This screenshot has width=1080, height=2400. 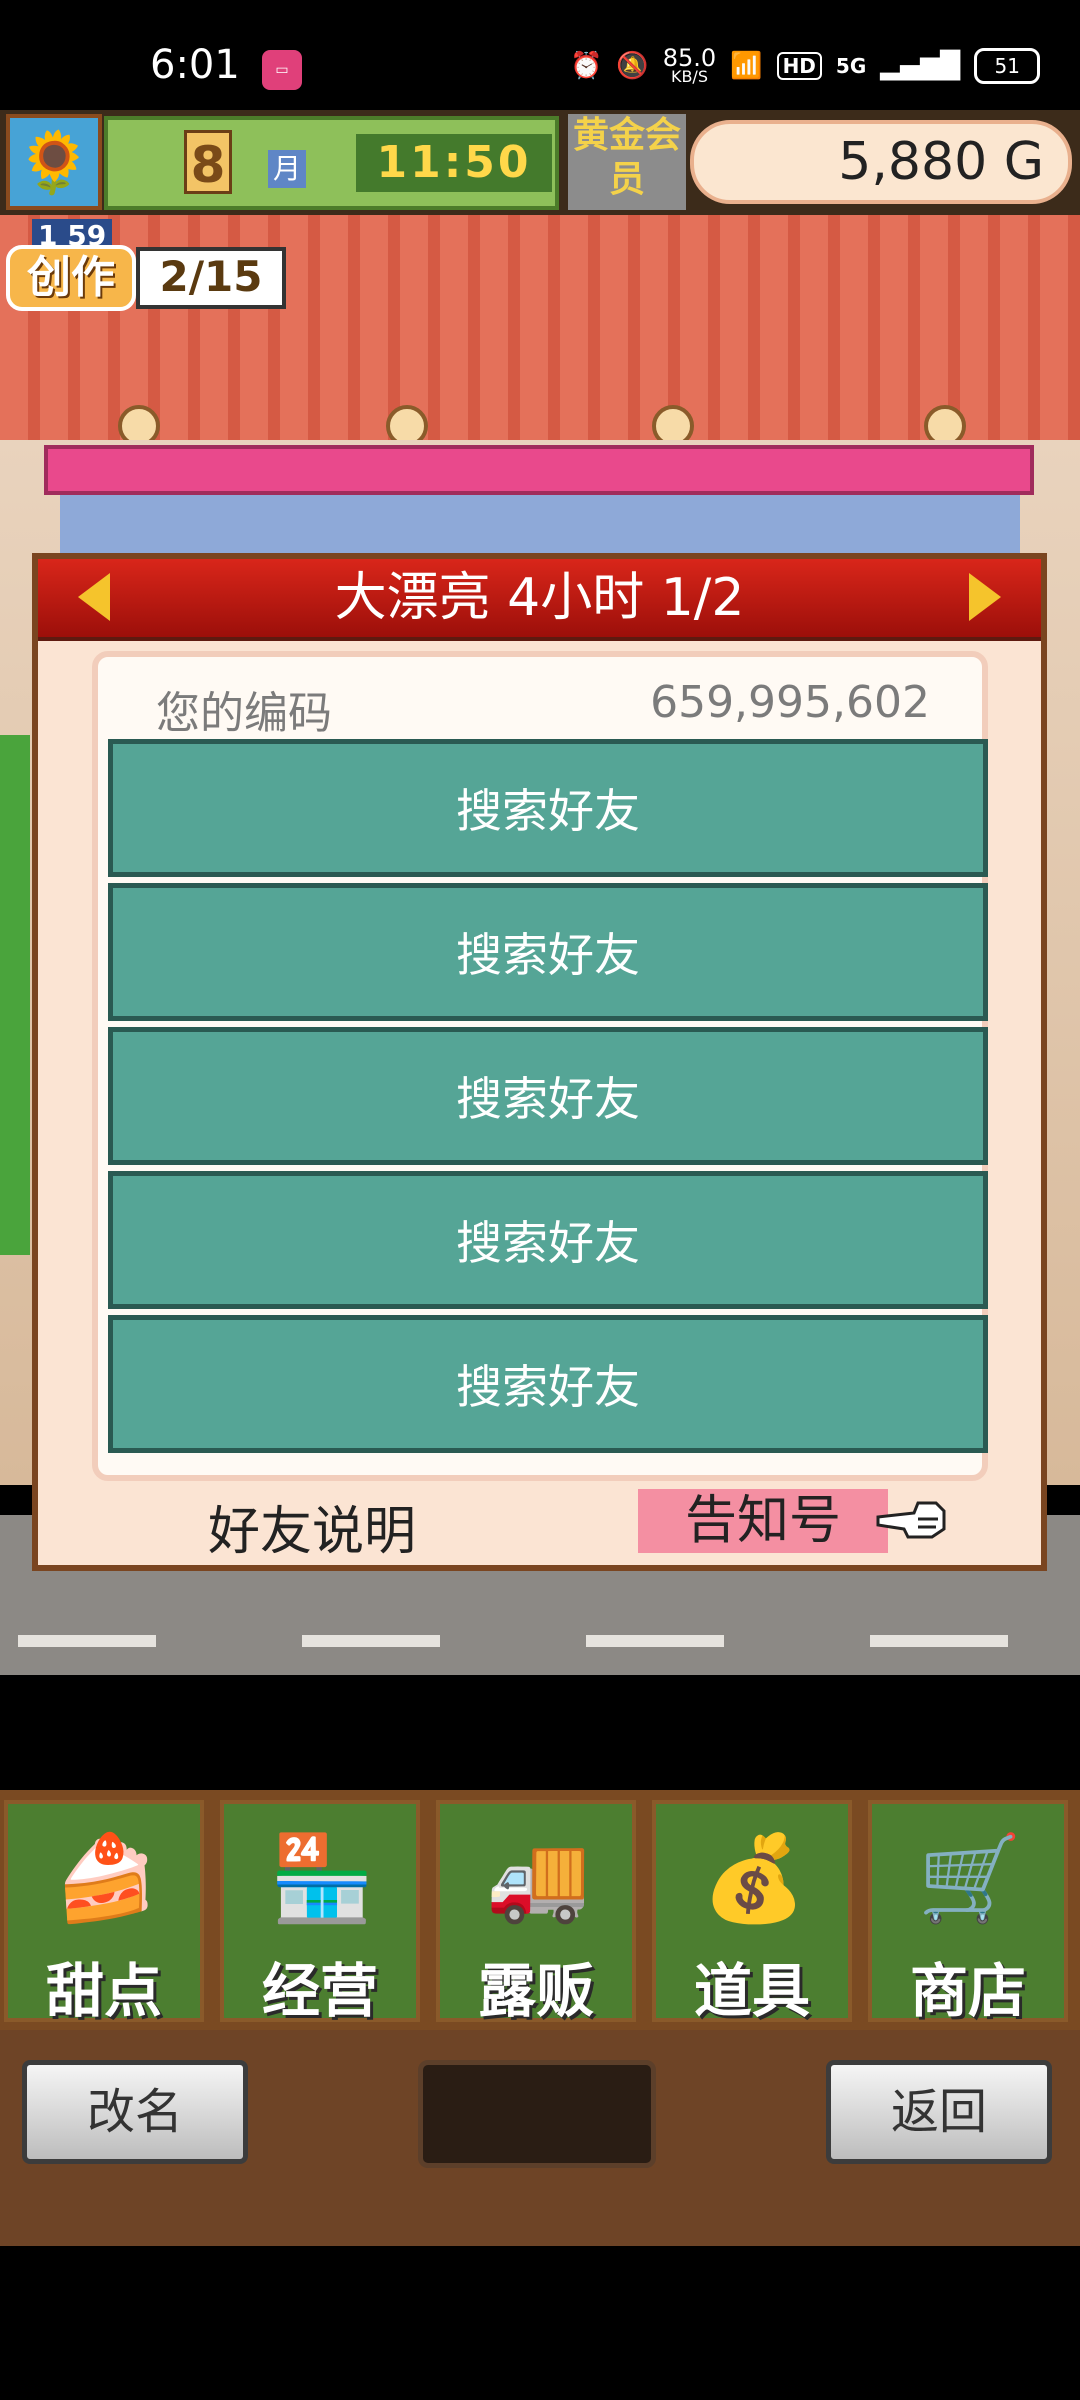 I want to click on dialog-header: 大漂亮 4小时 1/2, so click(x=539, y=600).